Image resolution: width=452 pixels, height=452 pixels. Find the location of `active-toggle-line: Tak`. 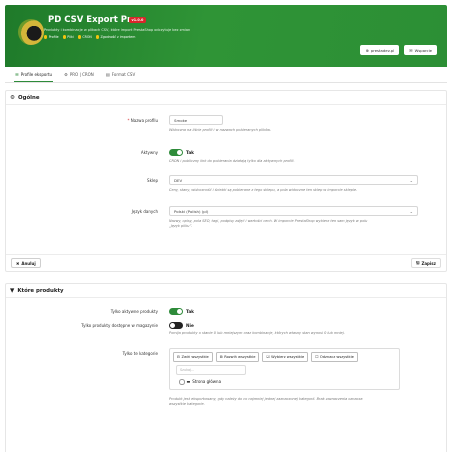

active-toggle-line: Tak is located at coordinates (307, 152).